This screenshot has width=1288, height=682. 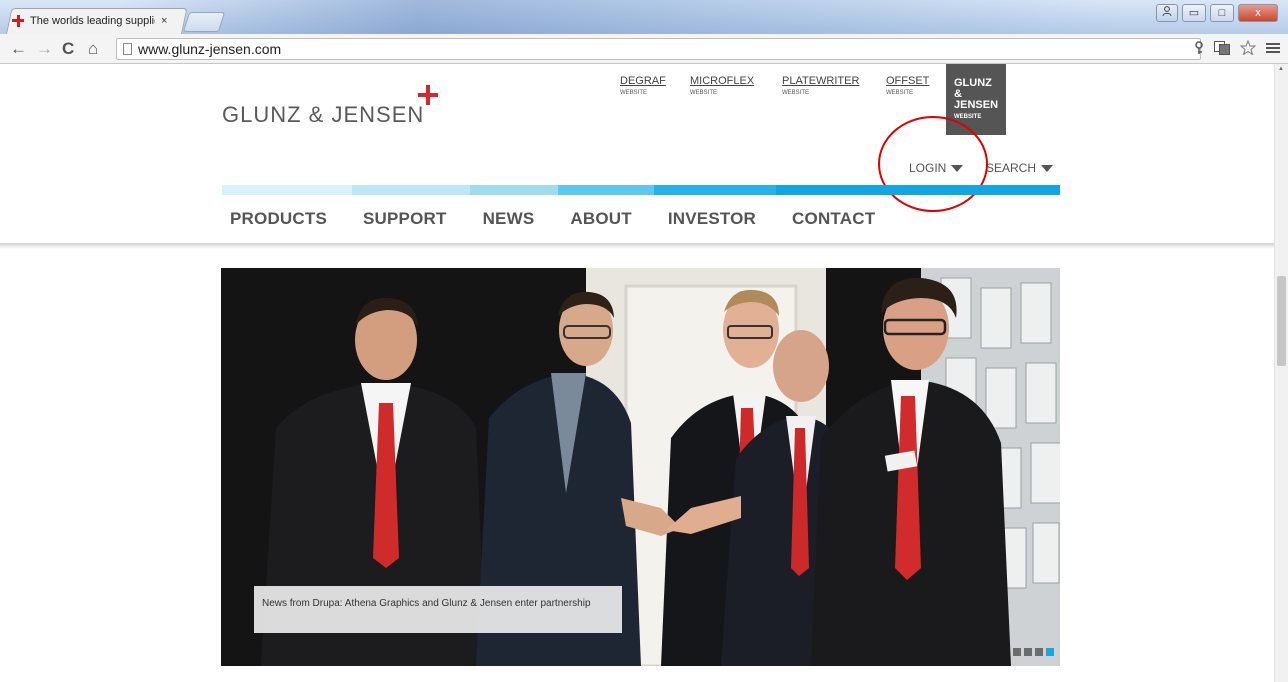 I want to click on nav-news: NEWS, so click(x=509, y=219).